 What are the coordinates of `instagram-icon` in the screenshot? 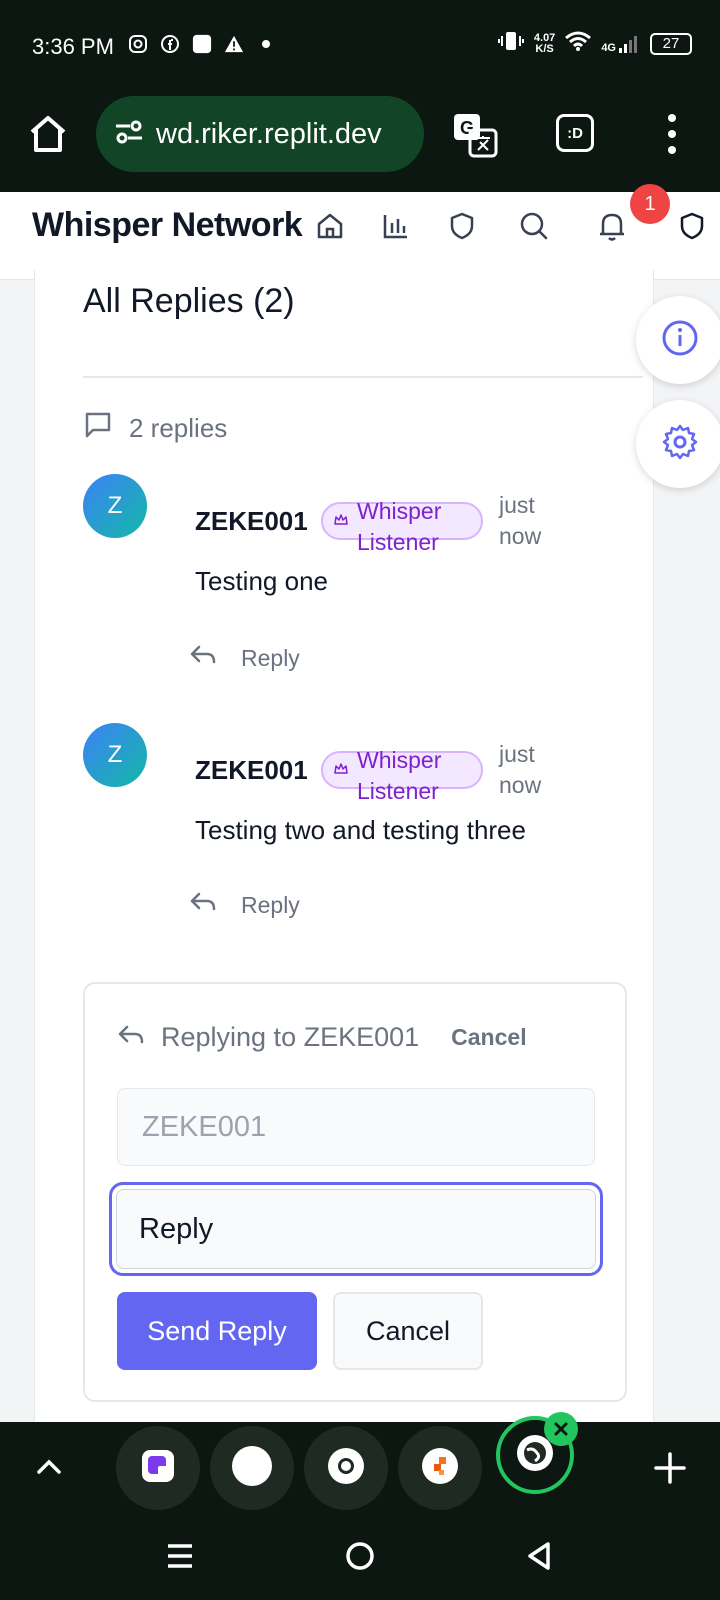 It's located at (138, 44).